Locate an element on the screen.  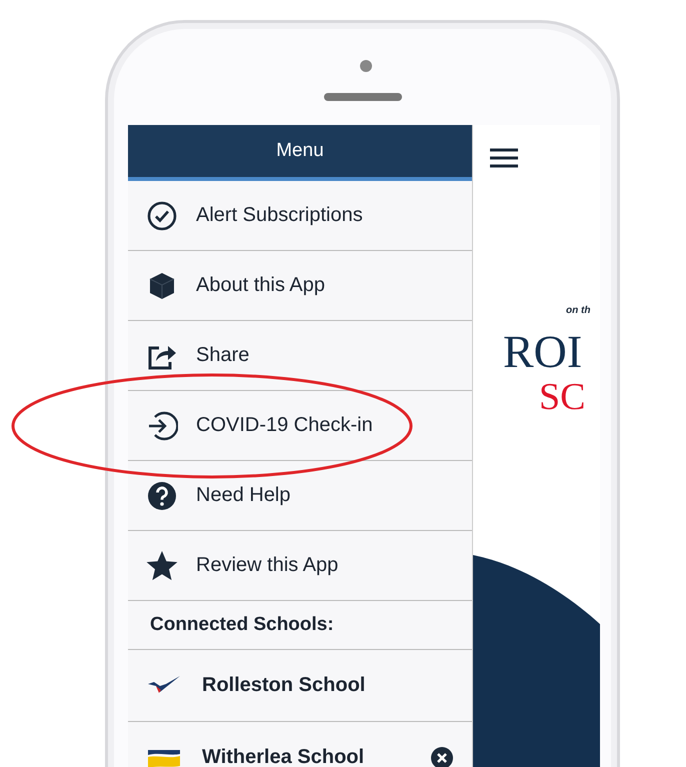
logo-text: ROI is located at coordinates (542, 351).